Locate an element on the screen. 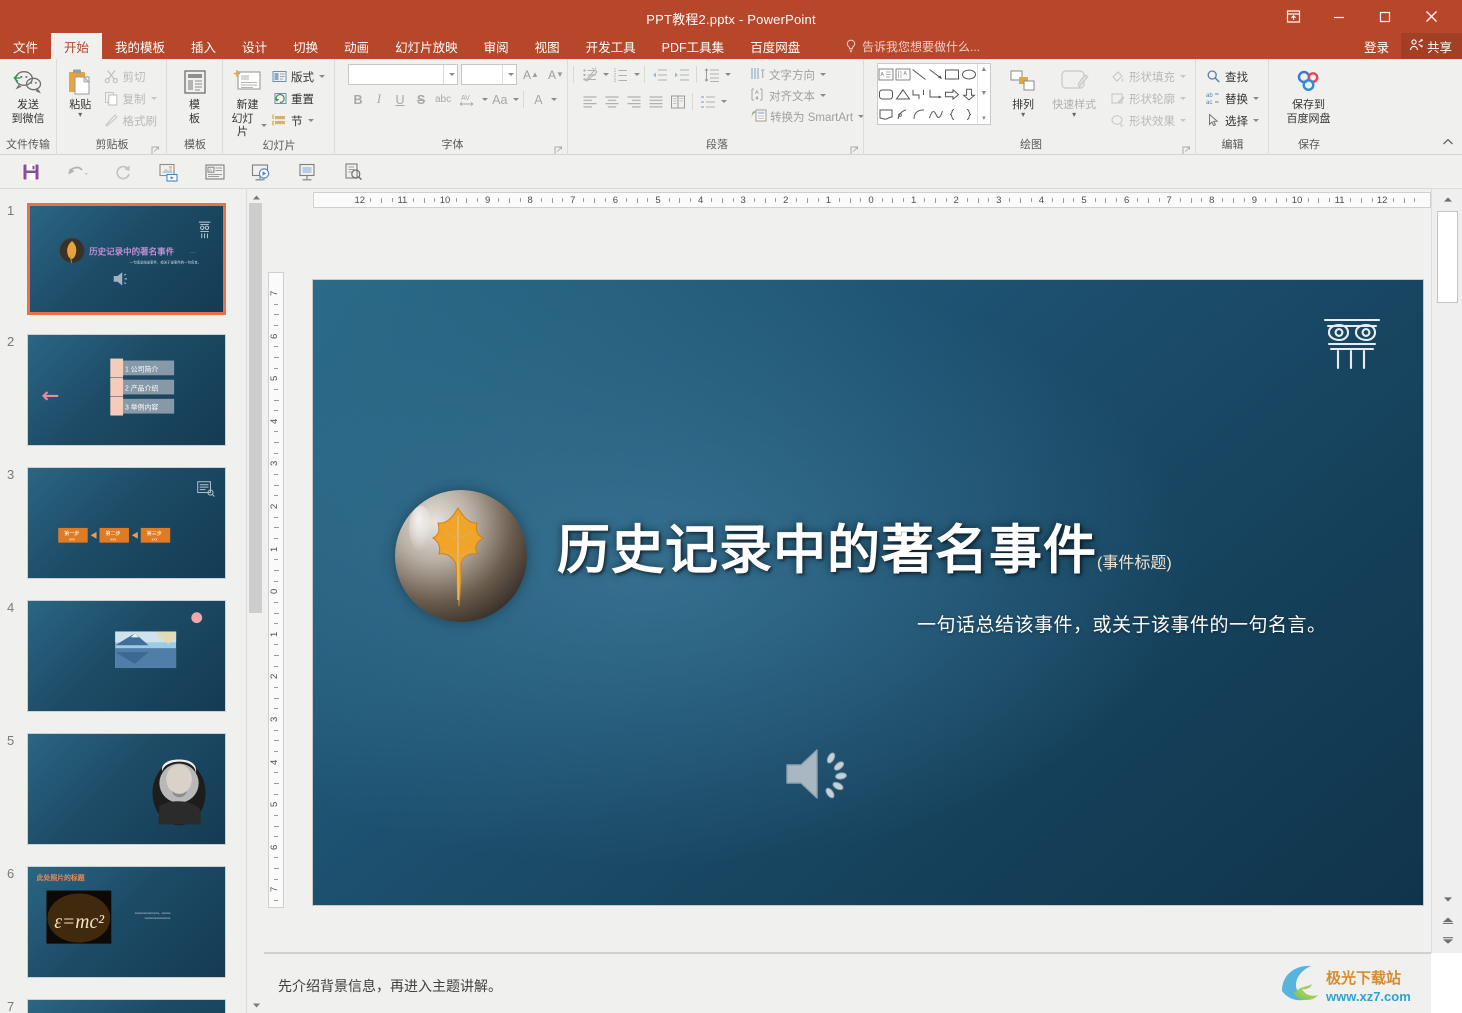  share-button: 共享 is located at coordinates (1431, 46).